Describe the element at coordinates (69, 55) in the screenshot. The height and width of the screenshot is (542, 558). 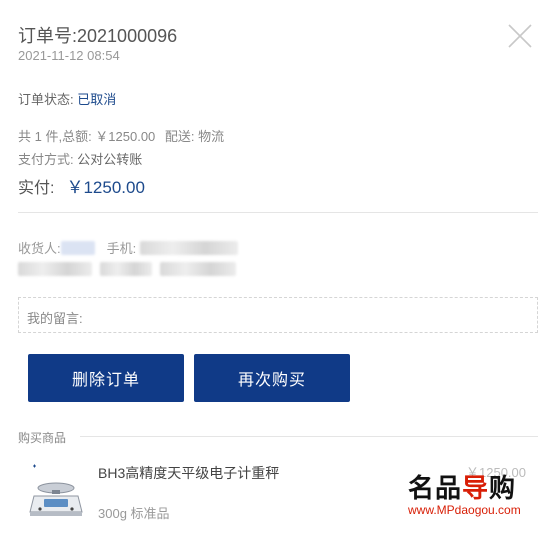
I see `order-time: 2021-11-12 08:54` at that location.